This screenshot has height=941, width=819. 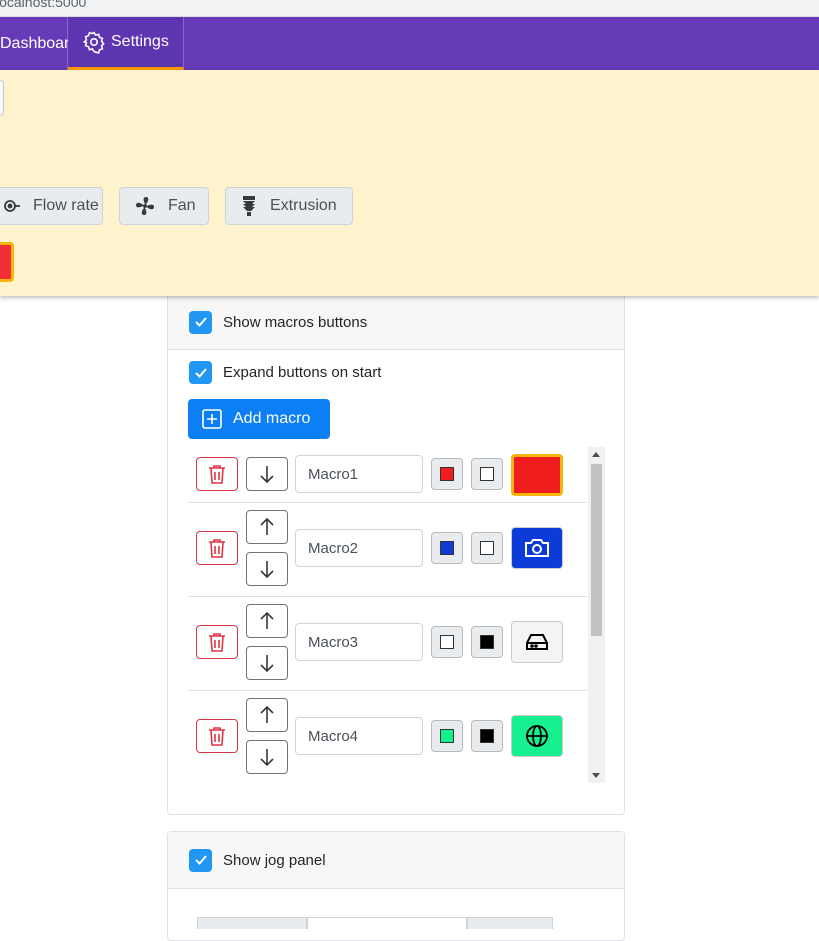 I want to click on hard-drive-icon, so click(x=537, y=642).